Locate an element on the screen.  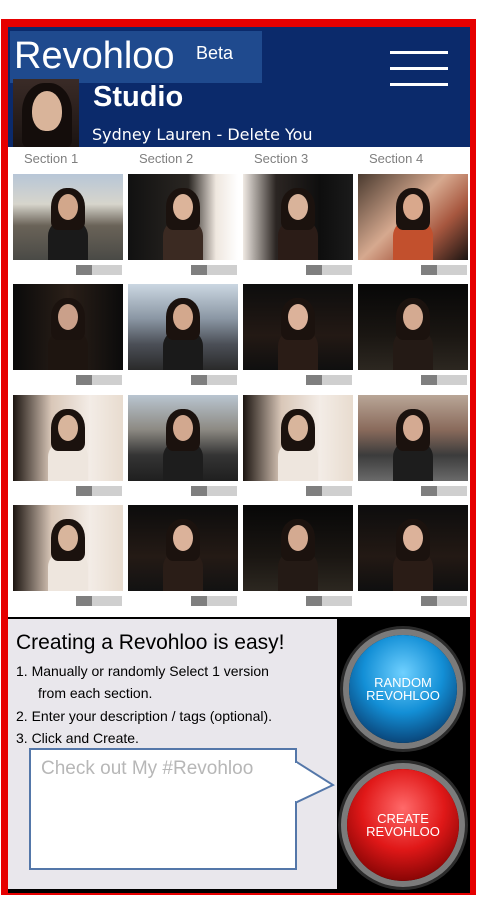
section-label-2: Section 2 is located at coordinates (166, 158).